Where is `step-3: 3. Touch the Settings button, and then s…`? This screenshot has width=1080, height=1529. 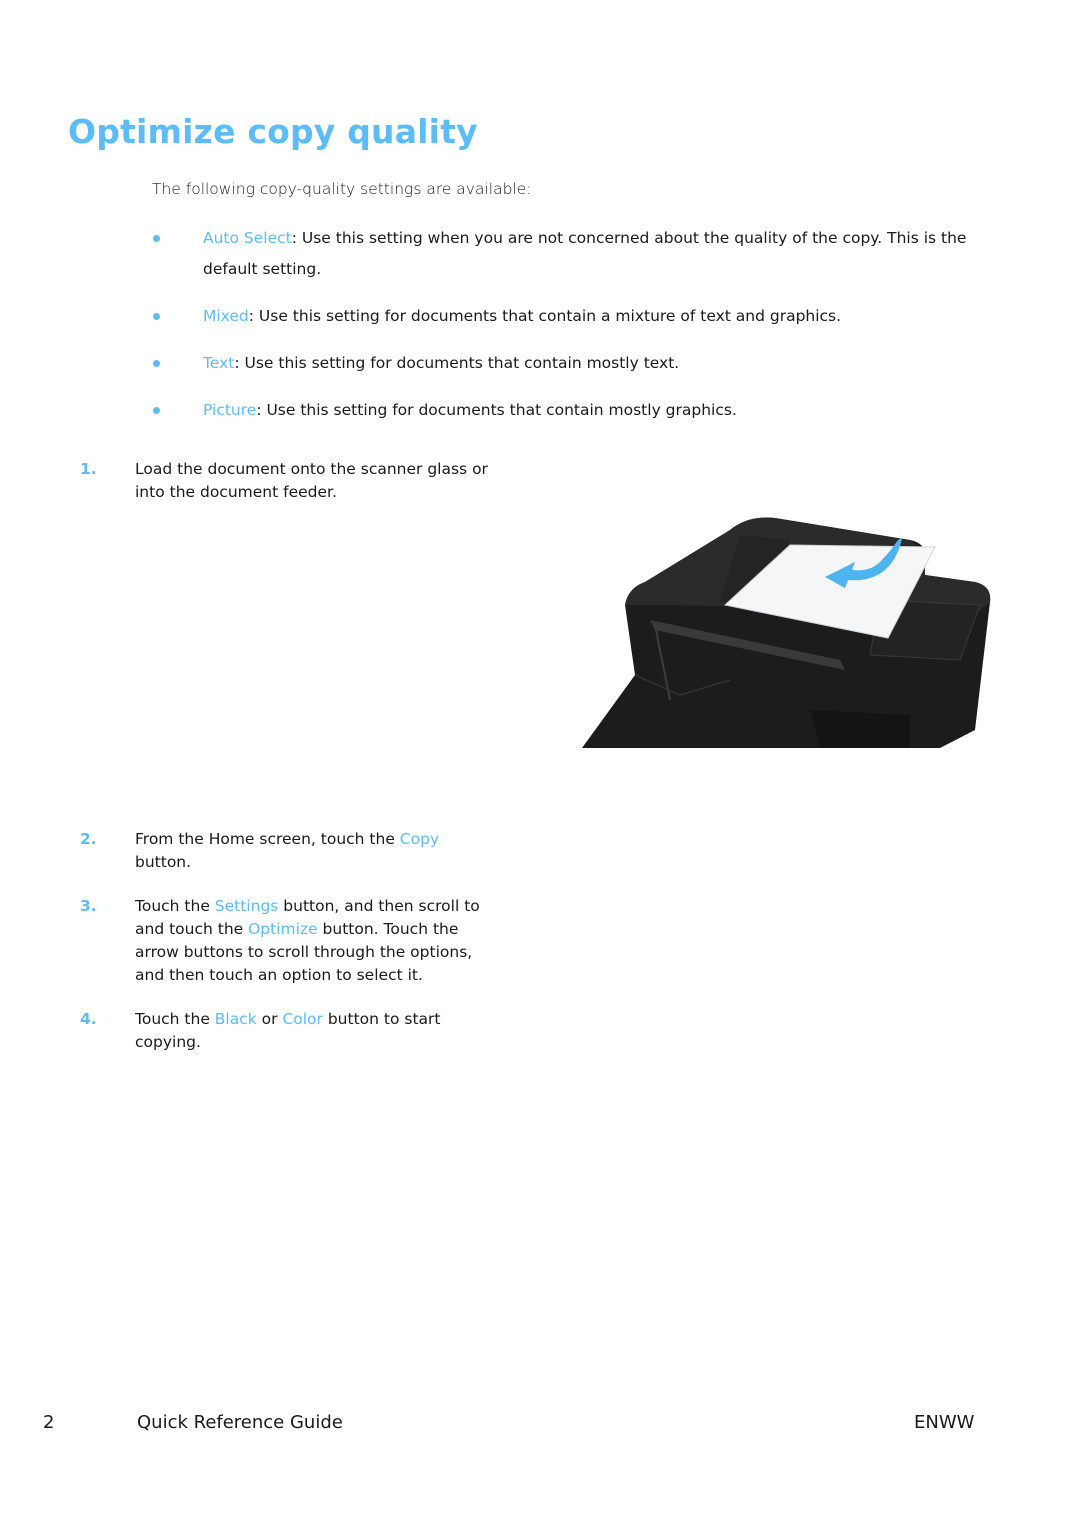 step-3: 3. Touch the Settings button, and then s… is located at coordinates (285, 941).